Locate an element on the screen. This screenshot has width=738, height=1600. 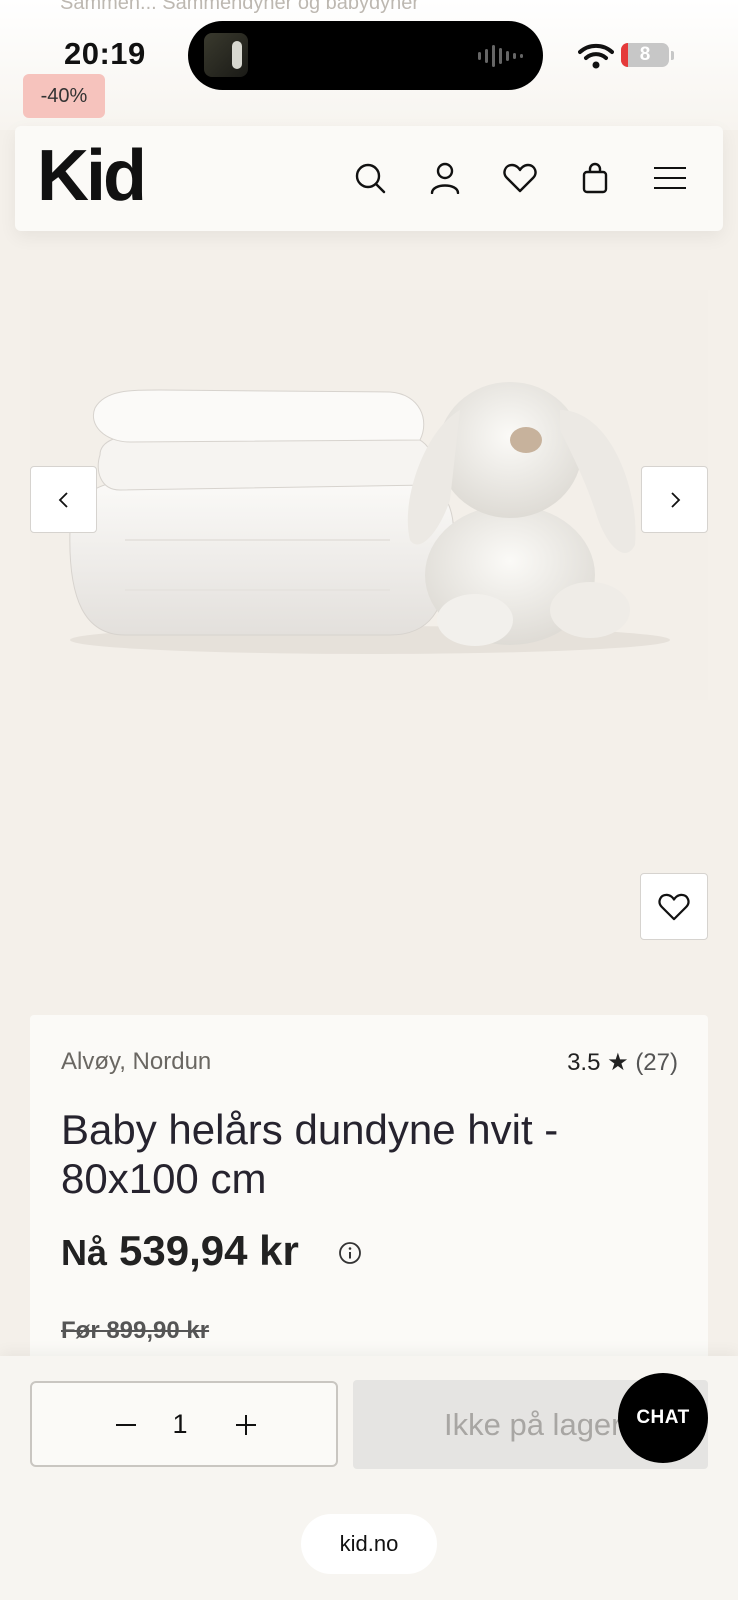
rating-score: 3.5 is located at coordinates (584, 1062).